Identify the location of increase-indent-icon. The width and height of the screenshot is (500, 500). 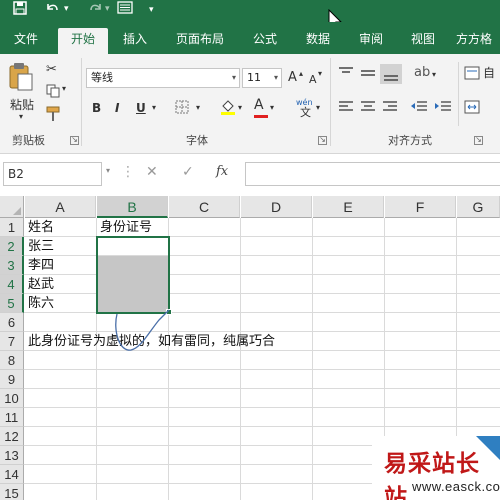
(443, 110).